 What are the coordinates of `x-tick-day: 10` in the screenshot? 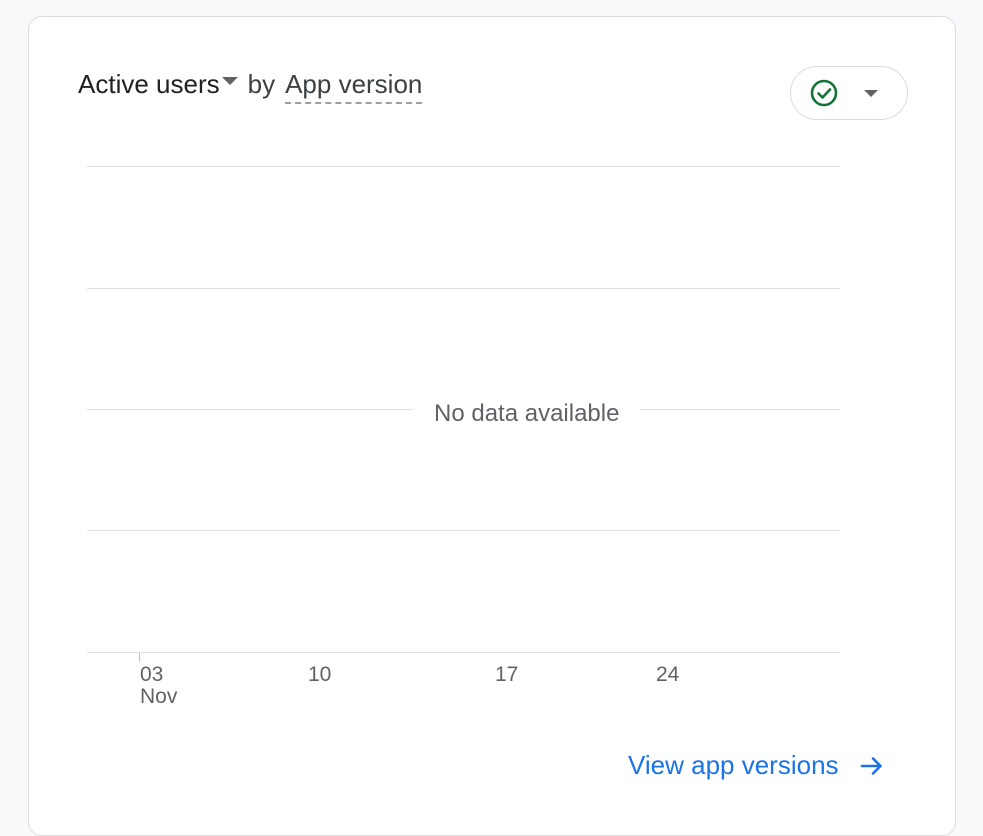 It's located at (320, 674).